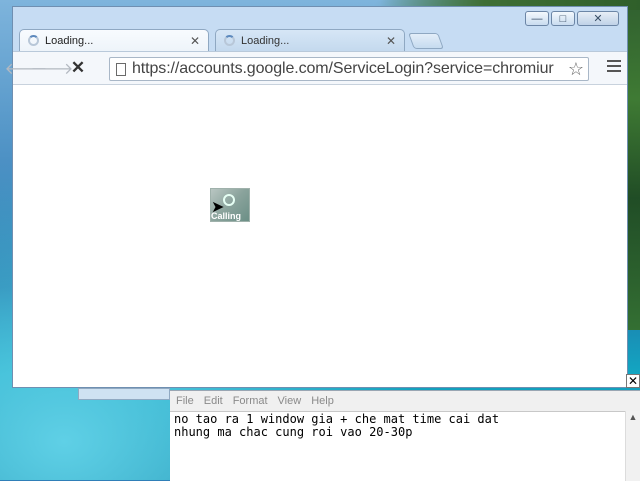 The width and height of the screenshot is (640, 481). I want to click on tab-1: Loading... ✕, so click(114, 40).